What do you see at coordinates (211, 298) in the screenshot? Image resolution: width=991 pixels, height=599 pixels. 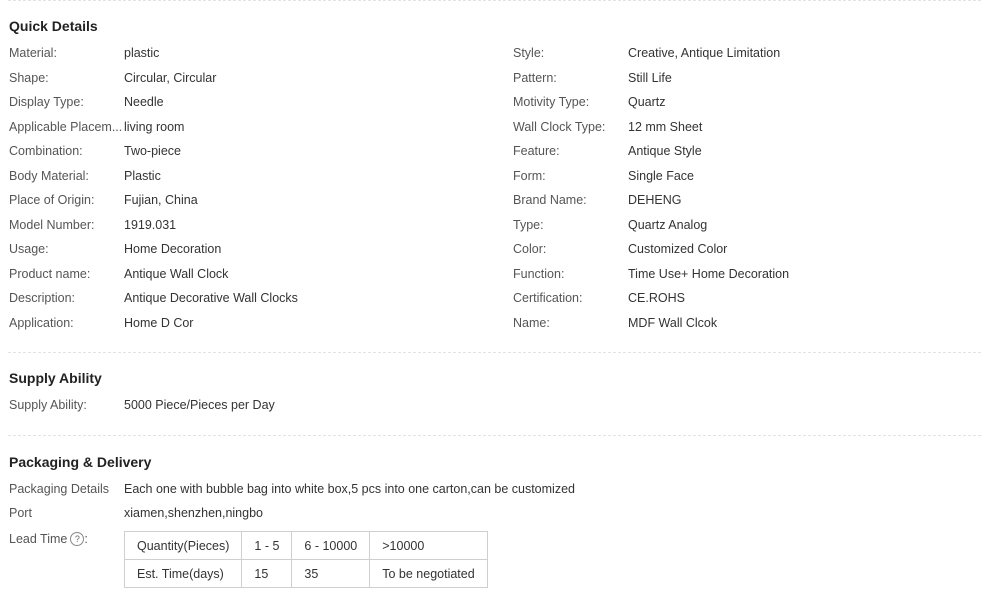 I see `detail-value: Antique Decorative Wall Clocks` at bounding box center [211, 298].